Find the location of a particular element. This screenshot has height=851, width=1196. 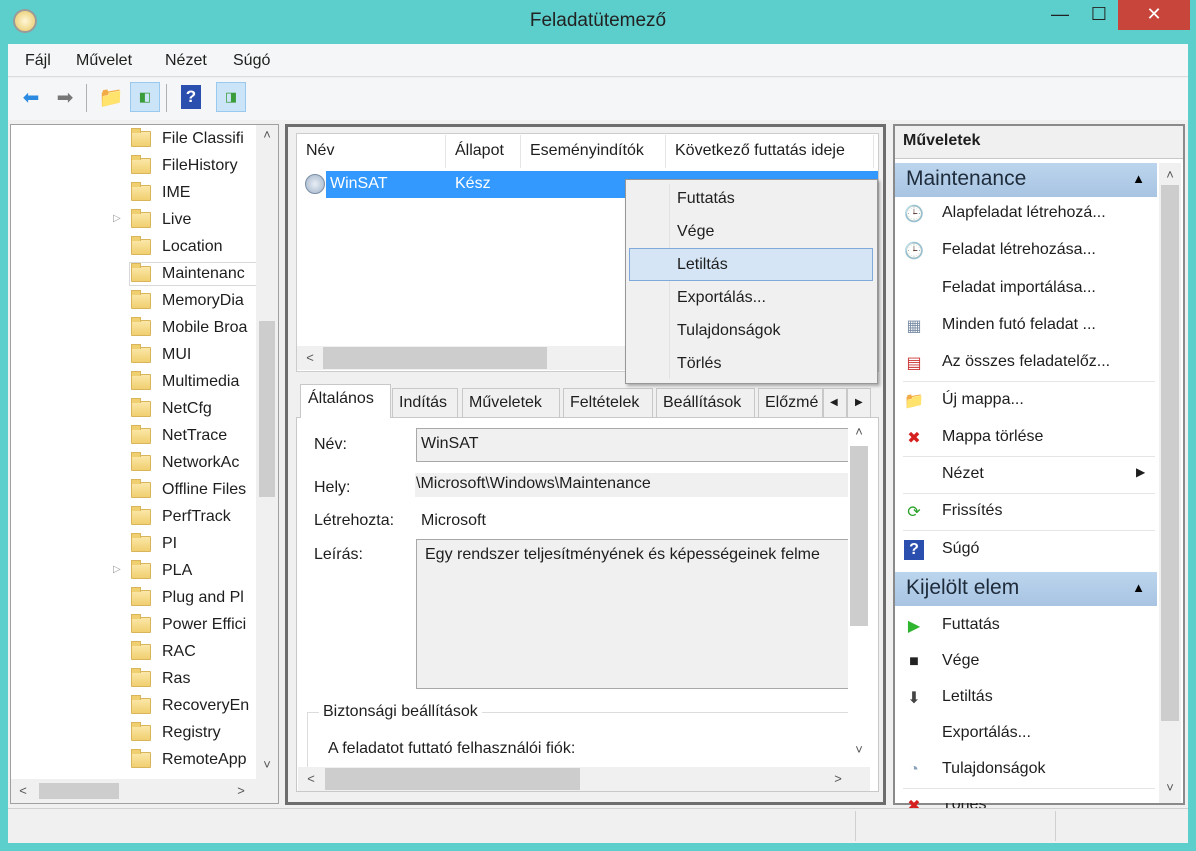

tree-item: Registry is located at coordinates (176, 733).